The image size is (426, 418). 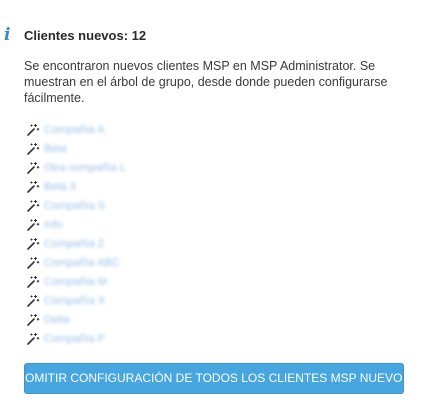 I want to click on client-list-item: Compañía X, so click(x=76, y=300).